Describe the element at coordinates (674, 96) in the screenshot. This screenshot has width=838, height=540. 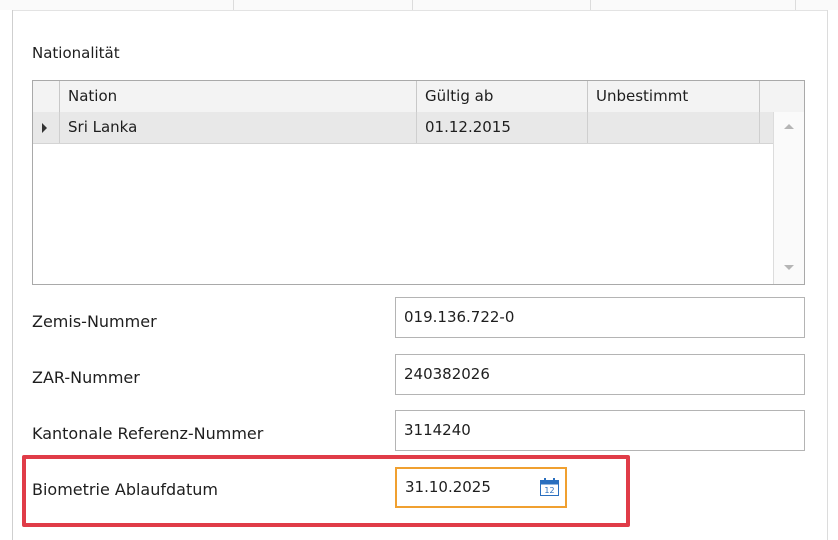
I see `column-header-unbestimmt: Unbestimmt` at that location.